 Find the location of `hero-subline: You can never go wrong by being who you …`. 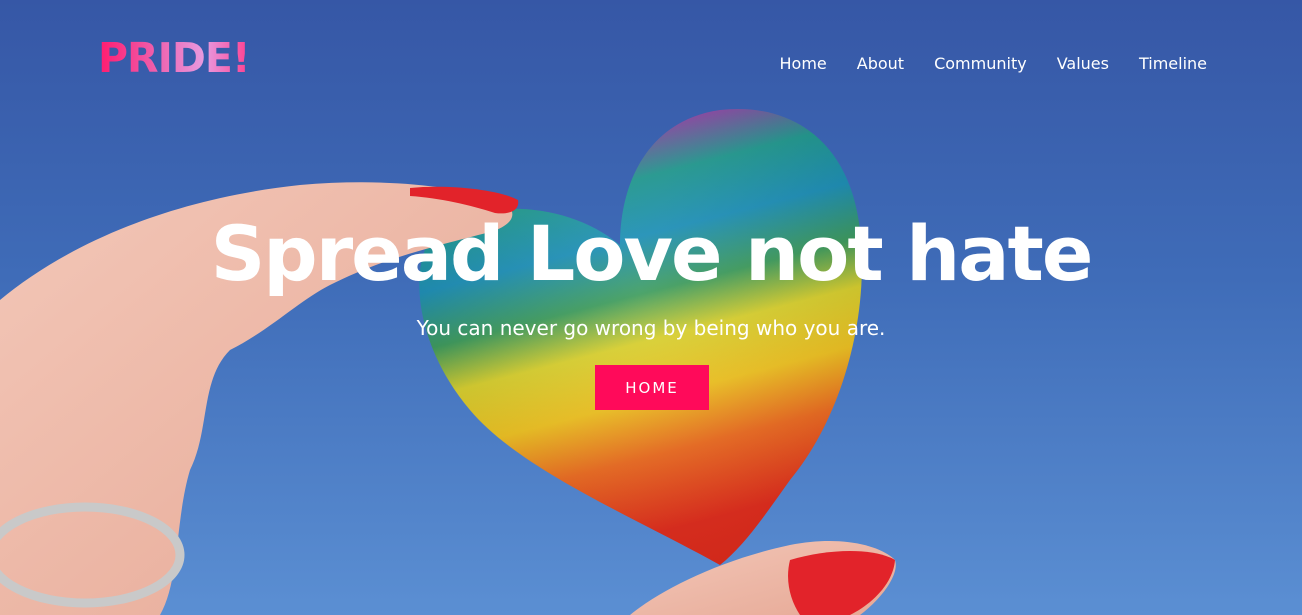

hero-subline: You can never go wrong by being who you … is located at coordinates (651, 328).